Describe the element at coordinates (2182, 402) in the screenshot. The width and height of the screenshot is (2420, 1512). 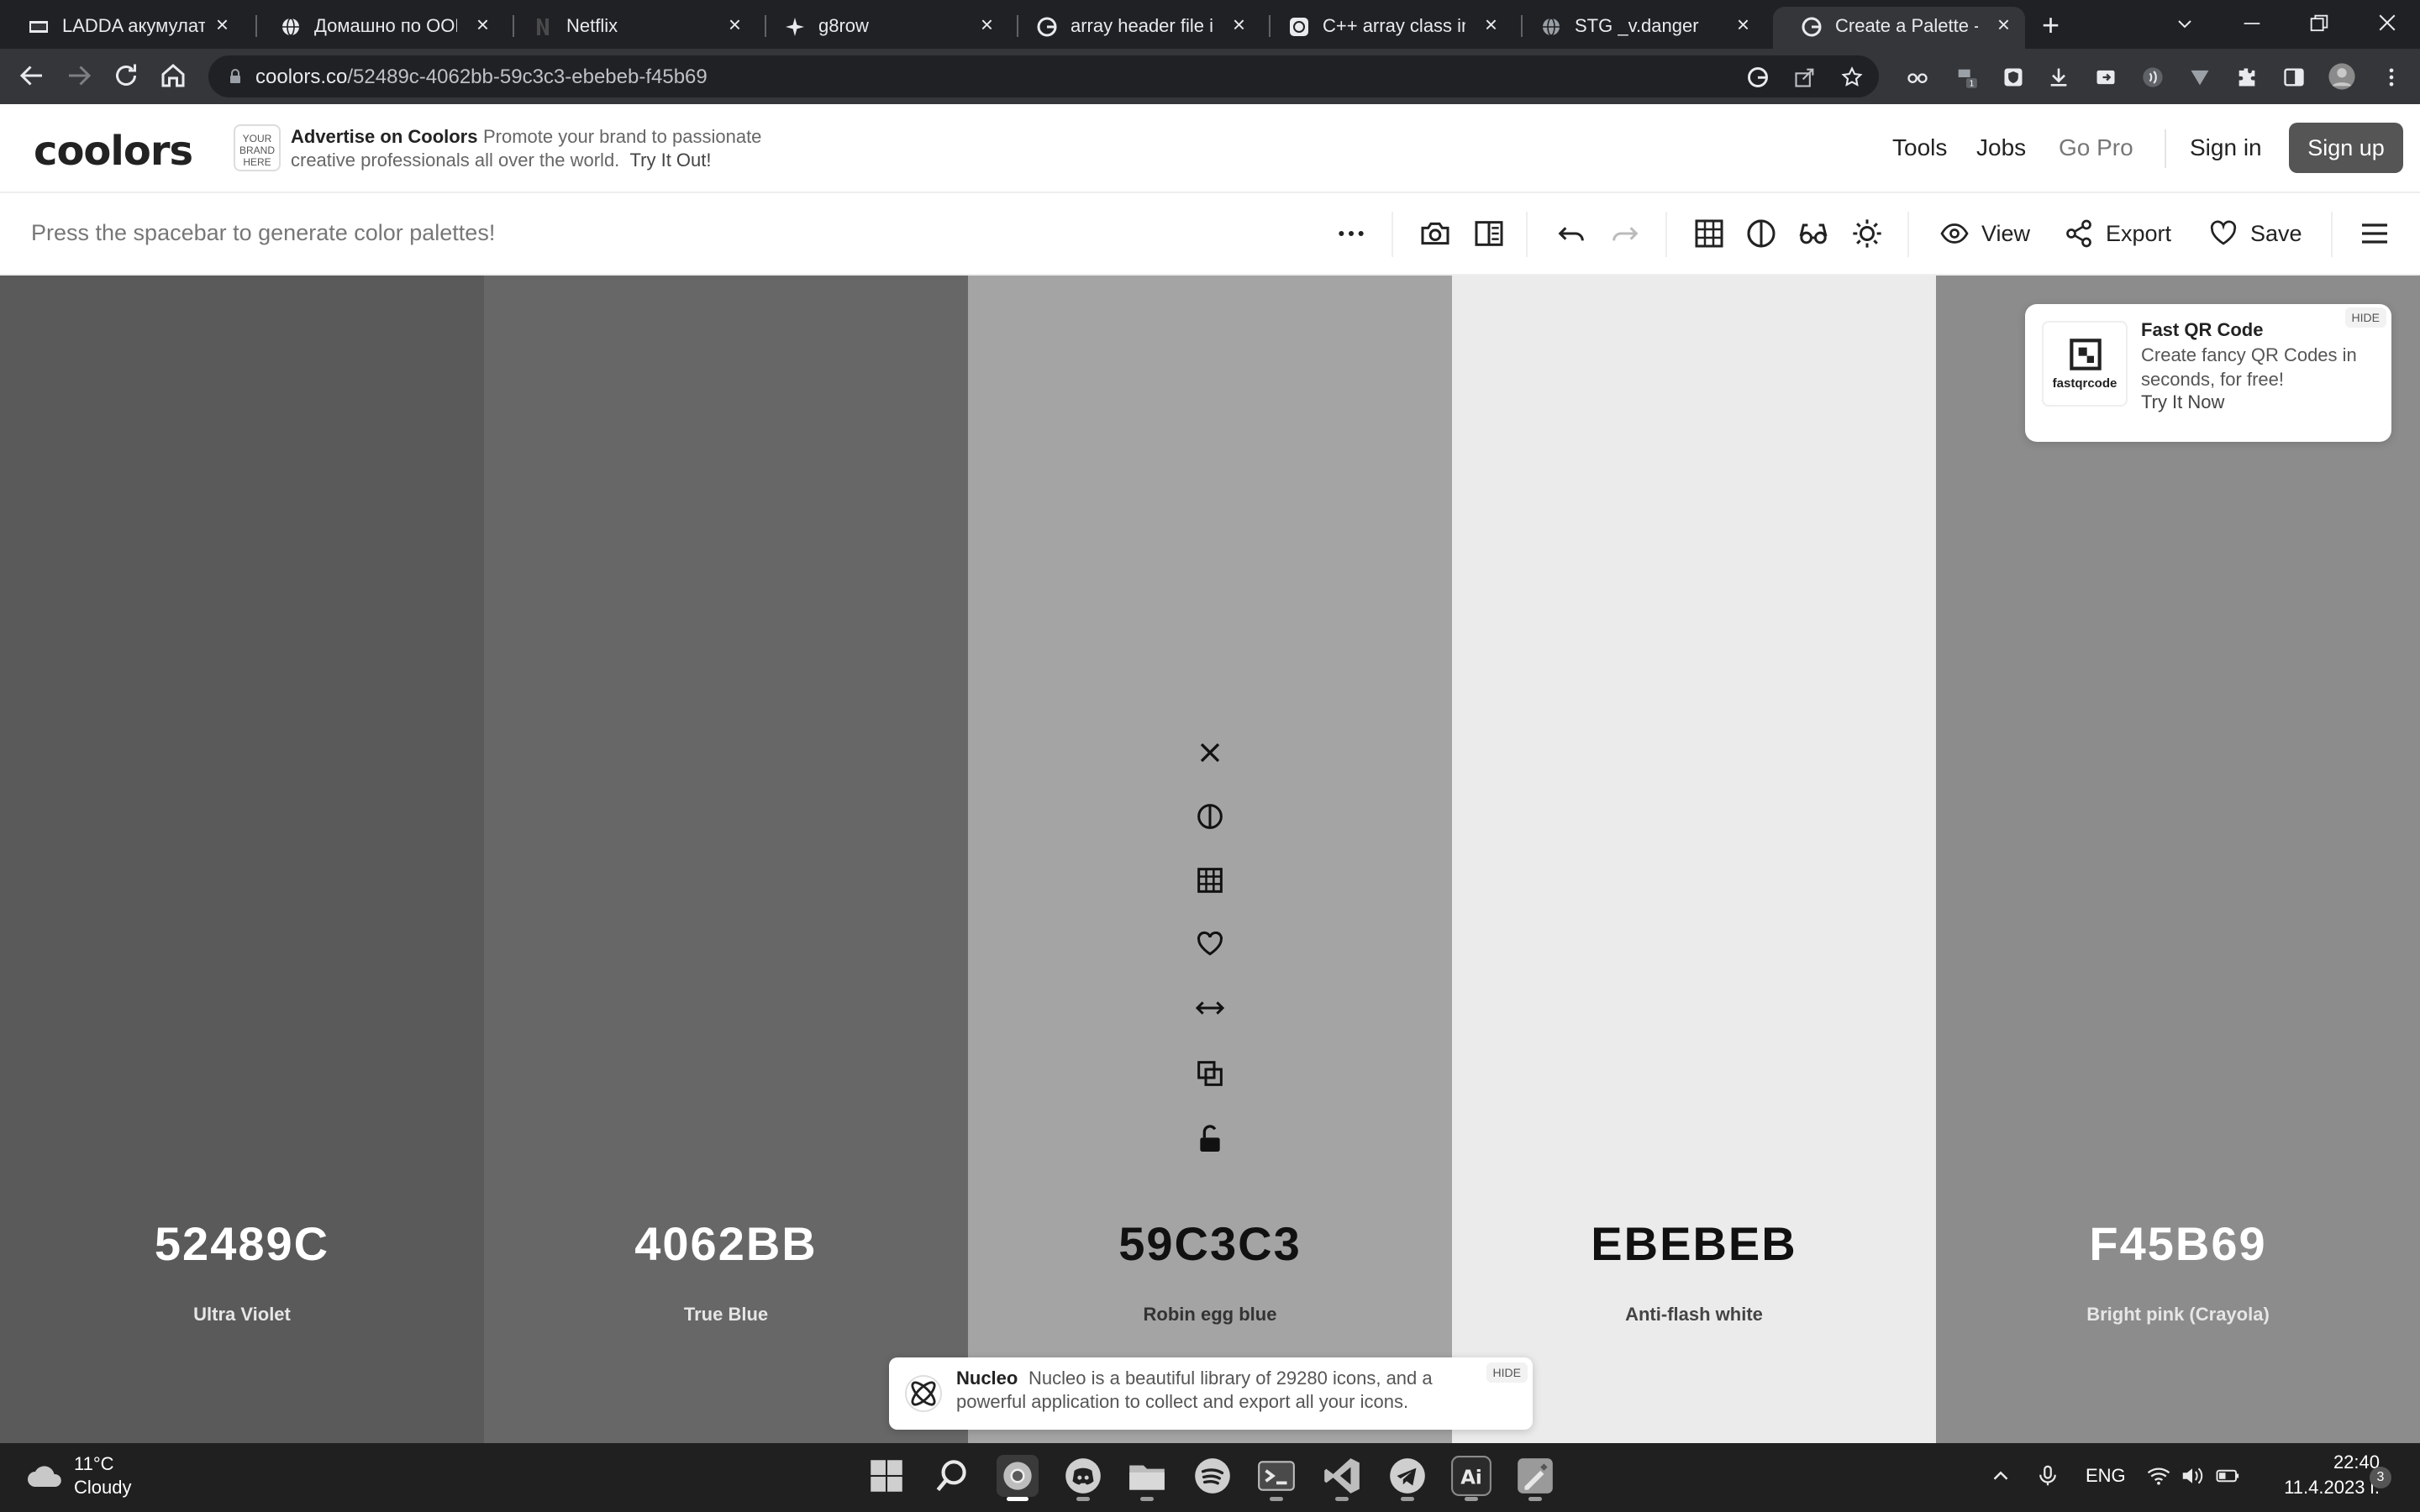
I see `qr-ad-cta: Try It Now` at that location.